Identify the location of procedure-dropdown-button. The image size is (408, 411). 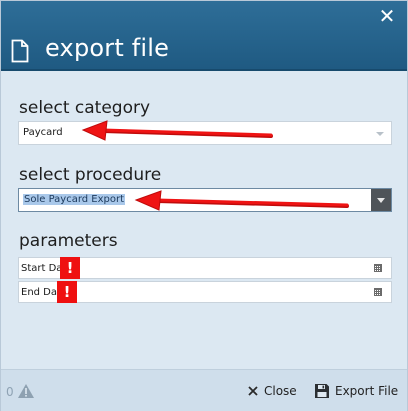
(381, 200).